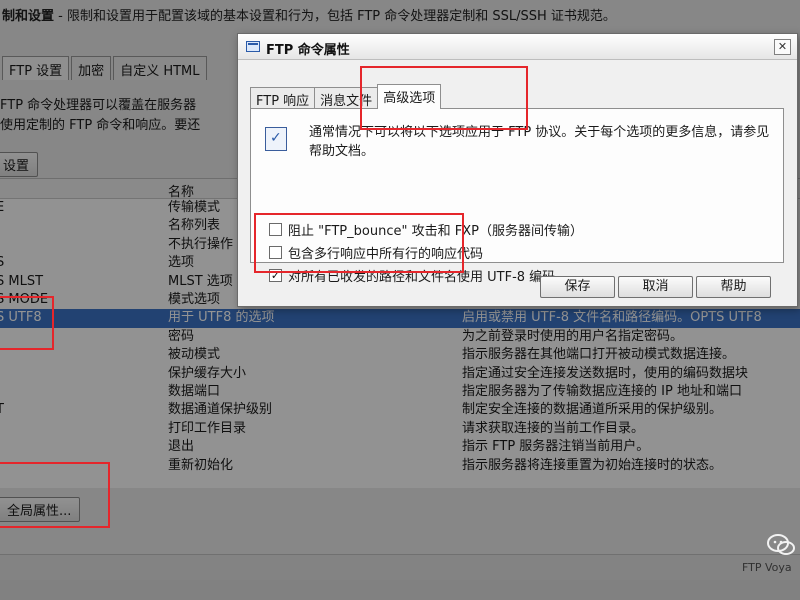 The image size is (800, 600). Describe the element at coordinates (409, 96) in the screenshot. I see `tab-advanced-options: 高级选项` at that location.